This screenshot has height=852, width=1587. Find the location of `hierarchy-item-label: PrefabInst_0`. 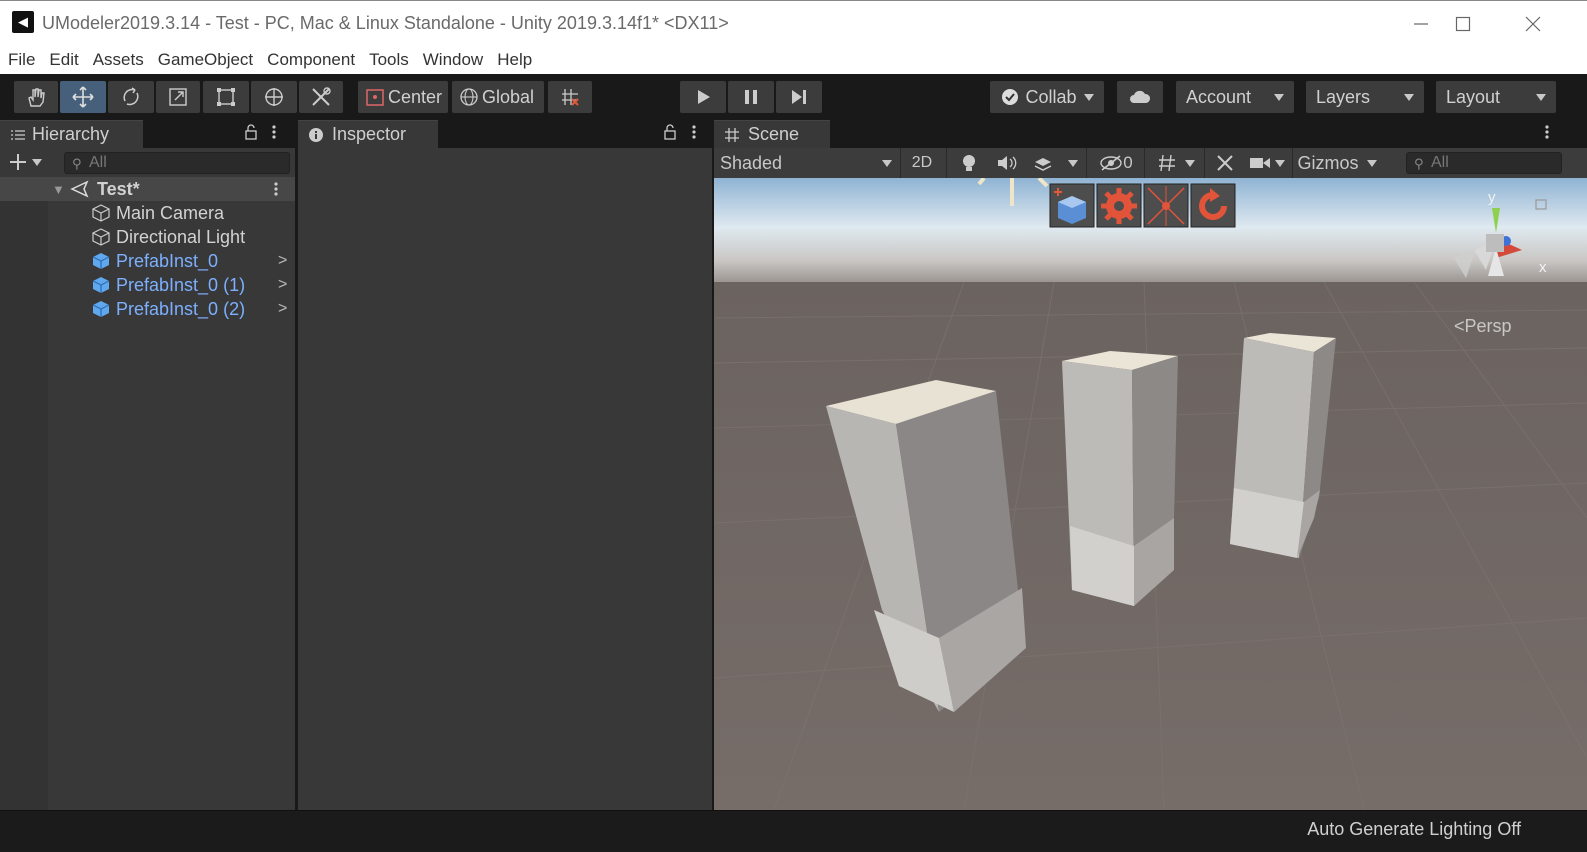

hierarchy-item-label: PrefabInst_0 is located at coordinates (167, 260).